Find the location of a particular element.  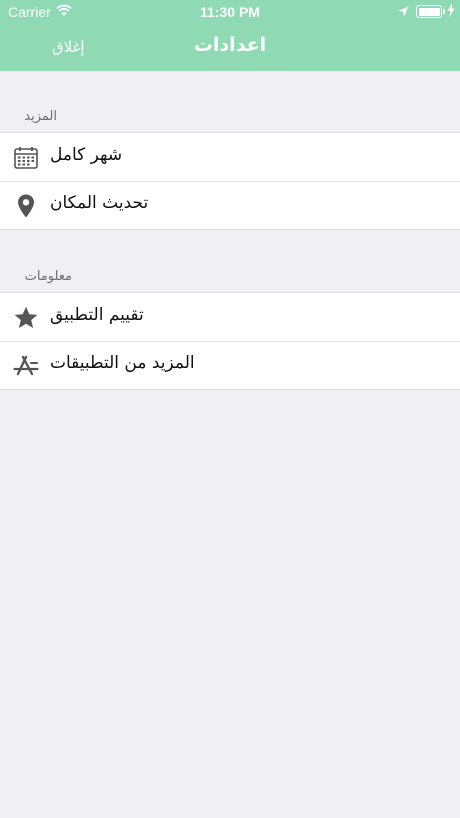

navigation-bar: إغلاق اعدادات is located at coordinates (230, 47).